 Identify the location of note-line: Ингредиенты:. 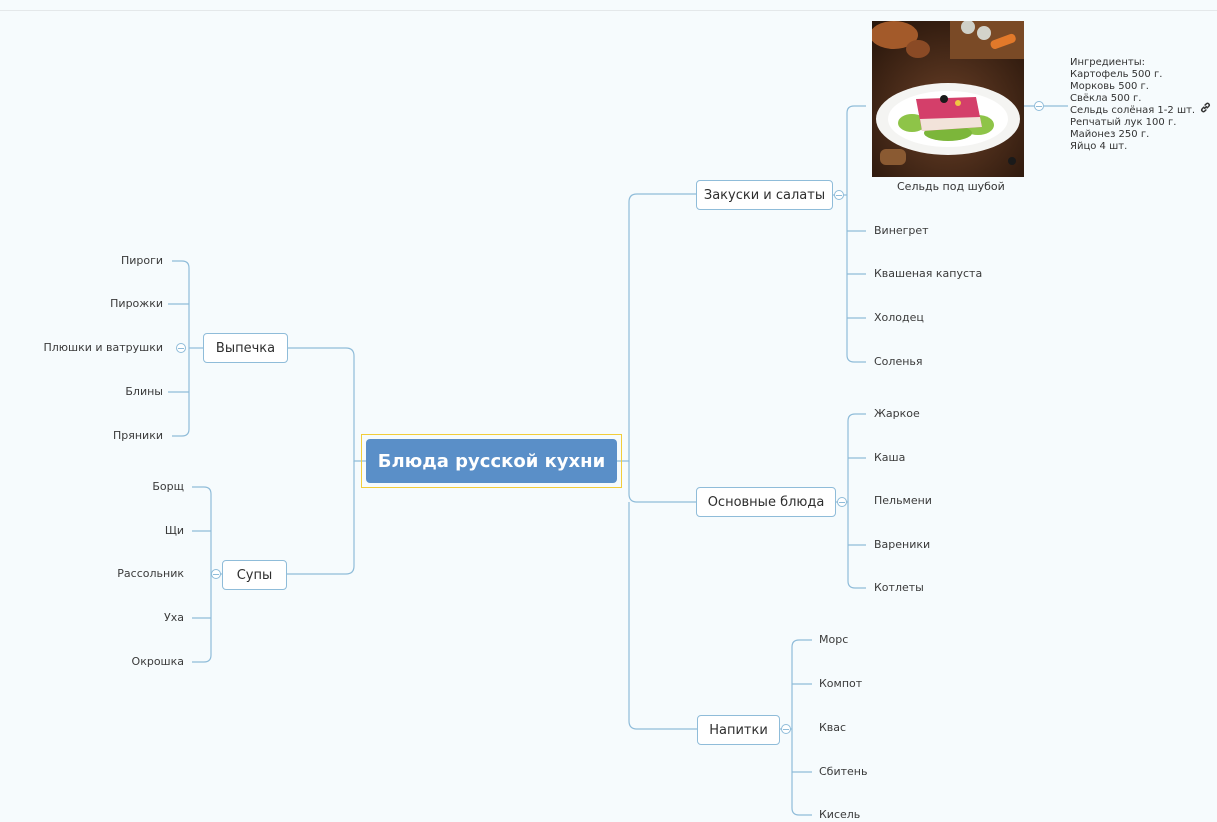
(1107, 62).